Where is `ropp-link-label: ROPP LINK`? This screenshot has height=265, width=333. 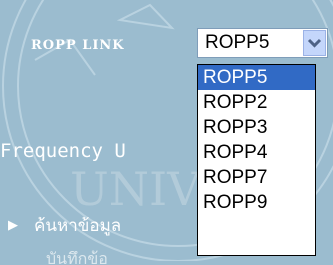 ropp-link-label: ROPP LINK is located at coordinates (78, 45).